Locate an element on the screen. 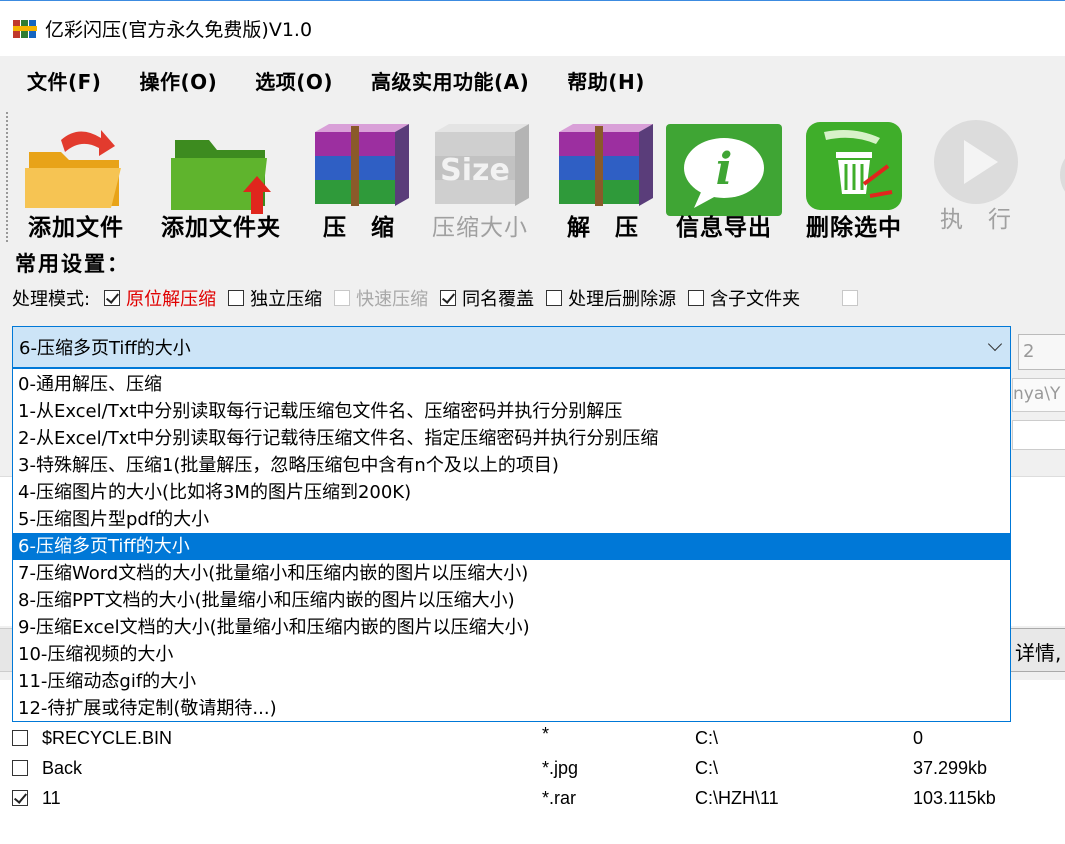 This screenshot has width=1065, height=844. file-name: $RECYCLE.BIN is located at coordinates (107, 738).